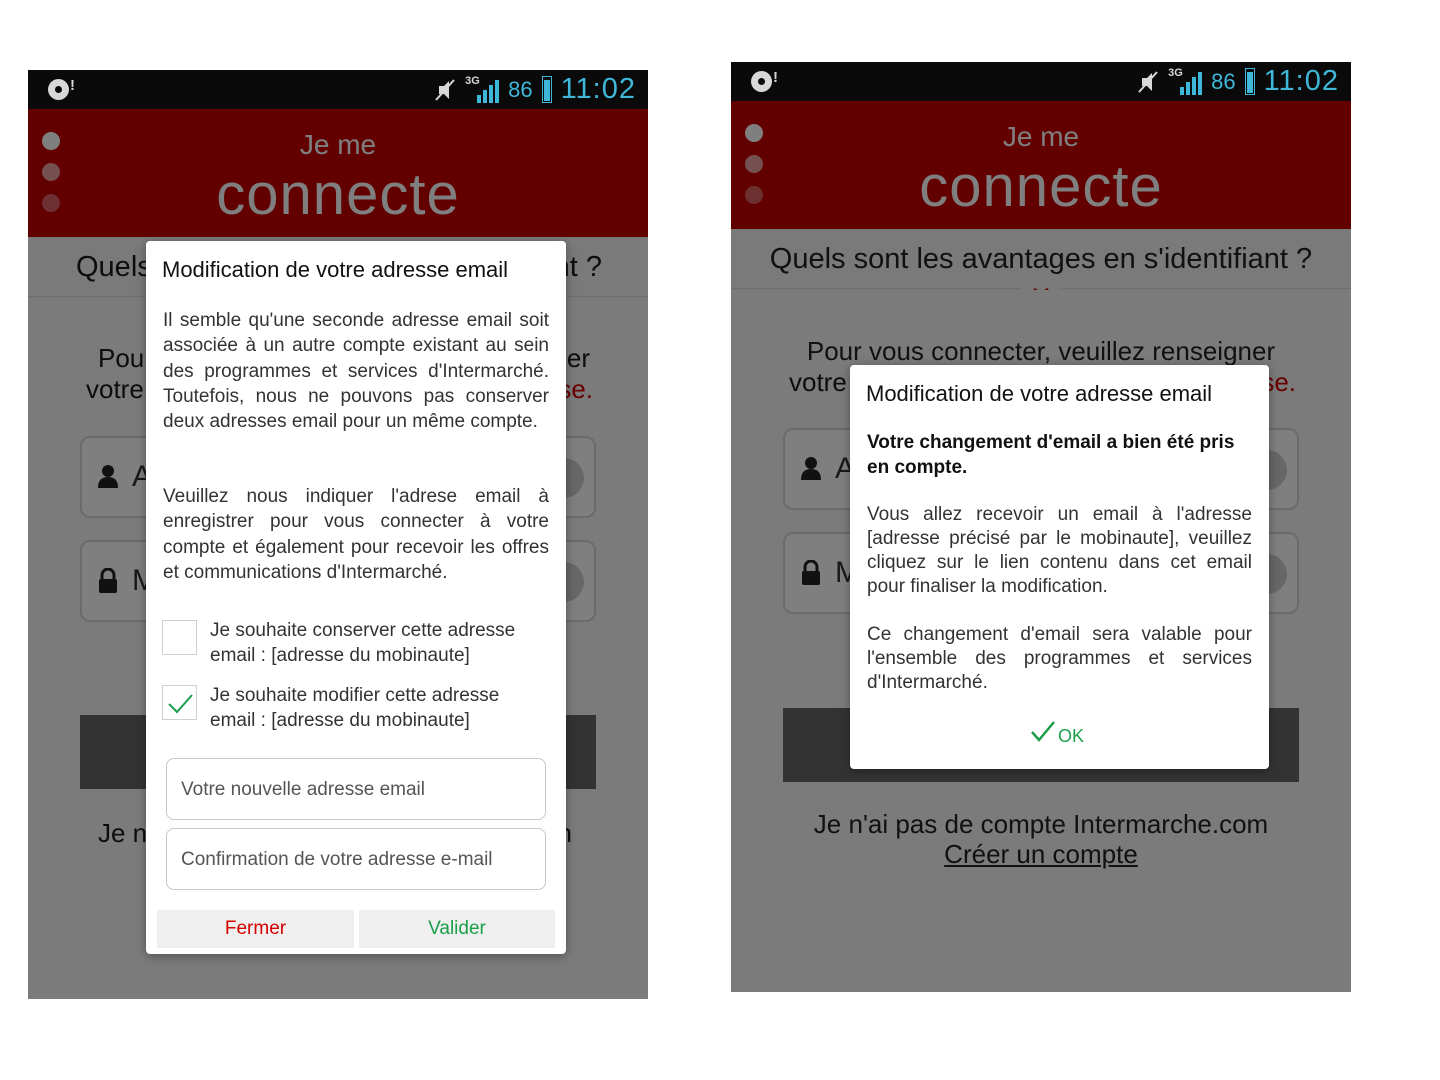 The image size is (1440, 1080). What do you see at coordinates (1071, 736) in the screenshot?
I see `ok-label: OK` at bounding box center [1071, 736].